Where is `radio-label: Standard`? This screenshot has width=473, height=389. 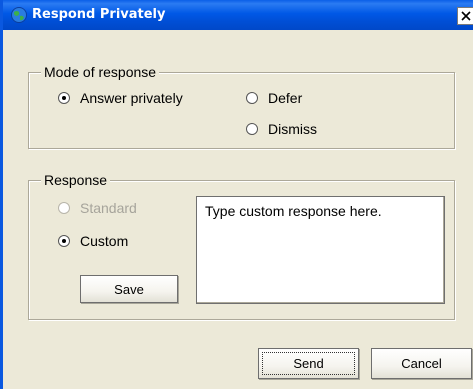 radio-label: Standard is located at coordinates (108, 208).